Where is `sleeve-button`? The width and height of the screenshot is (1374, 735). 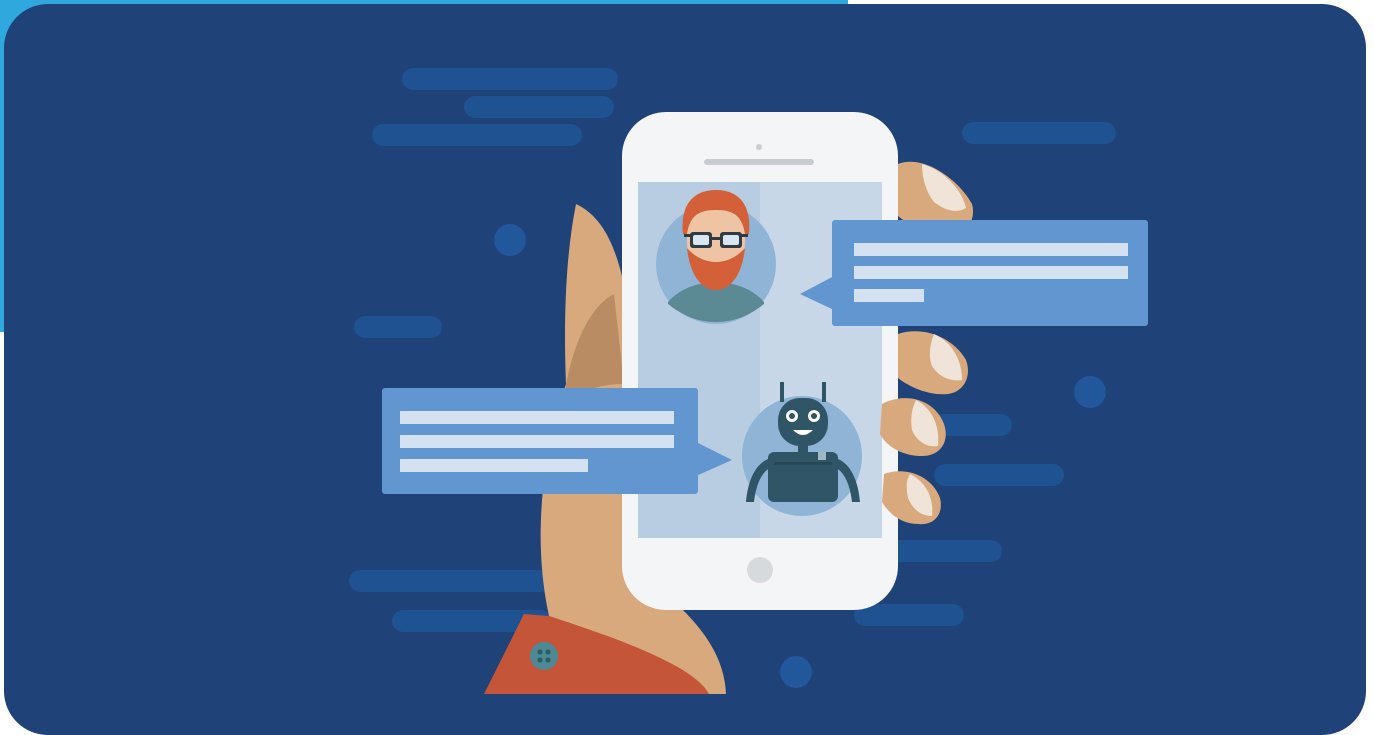
sleeve-button is located at coordinates (544, 656).